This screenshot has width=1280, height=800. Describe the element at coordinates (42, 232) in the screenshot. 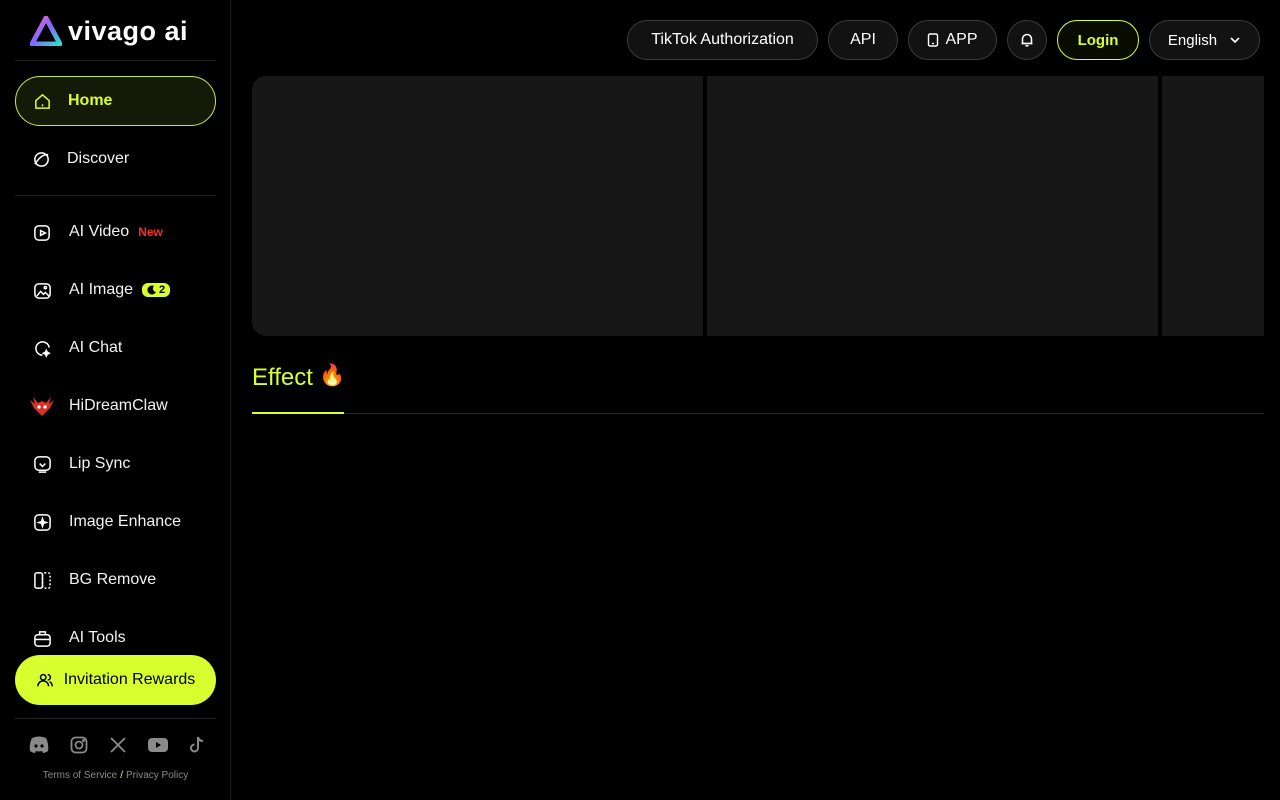

I see `video-sparkle-icon` at that location.